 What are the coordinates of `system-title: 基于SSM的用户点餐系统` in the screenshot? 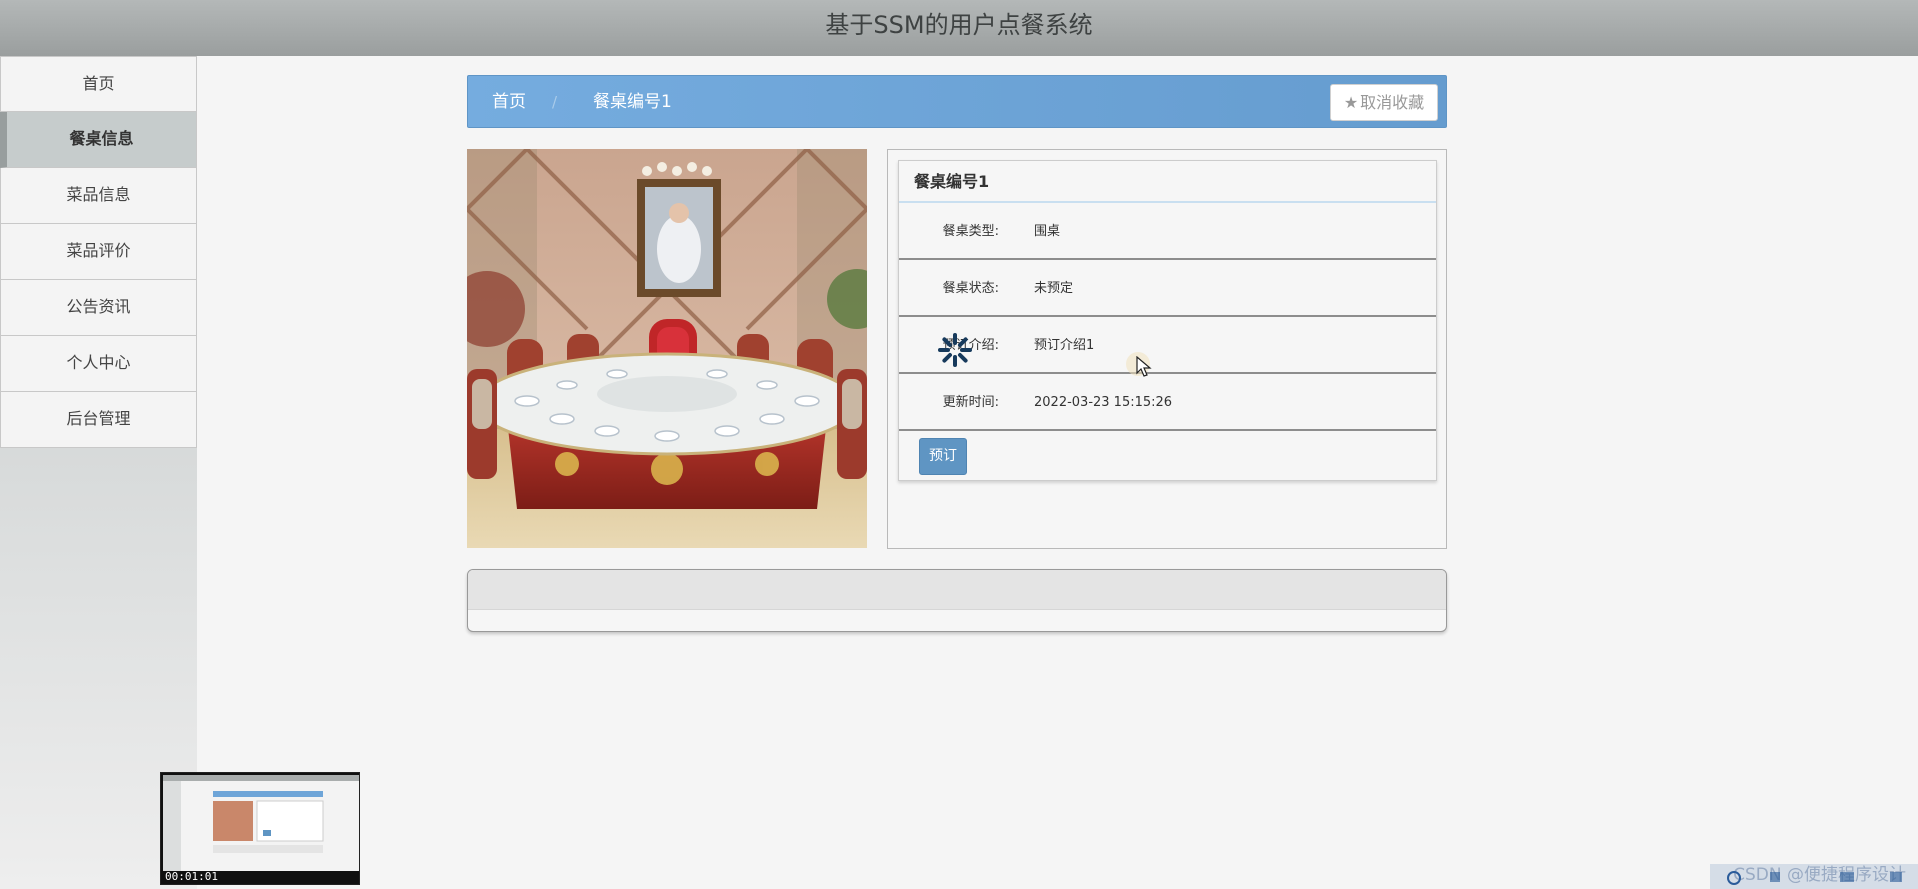 It's located at (959, 25).